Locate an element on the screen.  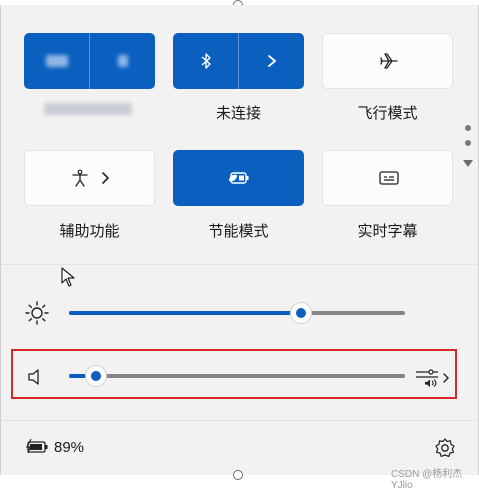
mouse-cursor-icon is located at coordinates (68, 277).